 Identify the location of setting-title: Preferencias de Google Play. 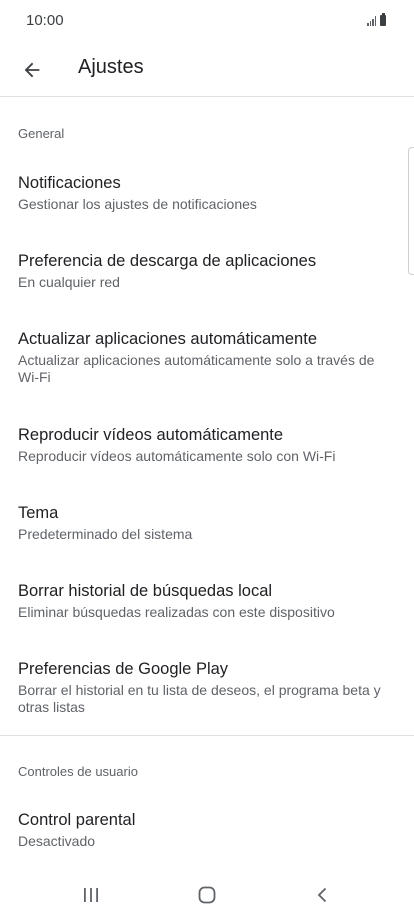
(123, 669).